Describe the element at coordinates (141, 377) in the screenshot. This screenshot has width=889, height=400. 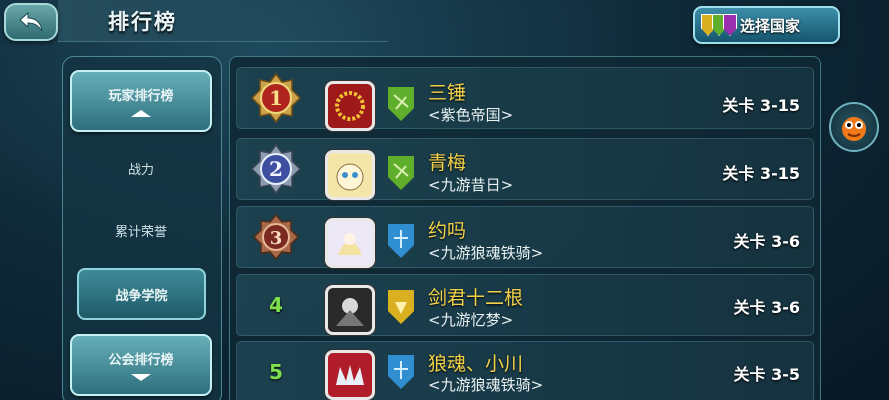
I see `chevron-down-icon` at that location.